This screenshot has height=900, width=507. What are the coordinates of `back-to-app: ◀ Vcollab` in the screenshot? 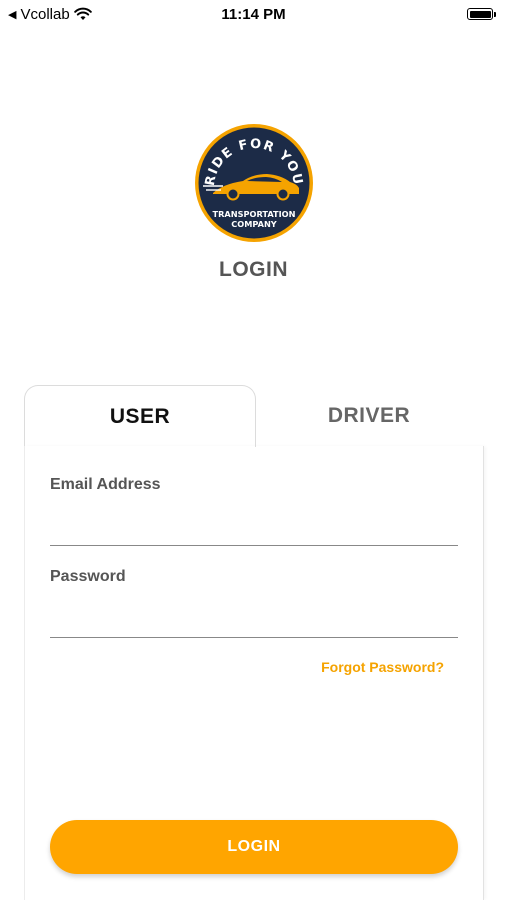 It's located at (50, 14).